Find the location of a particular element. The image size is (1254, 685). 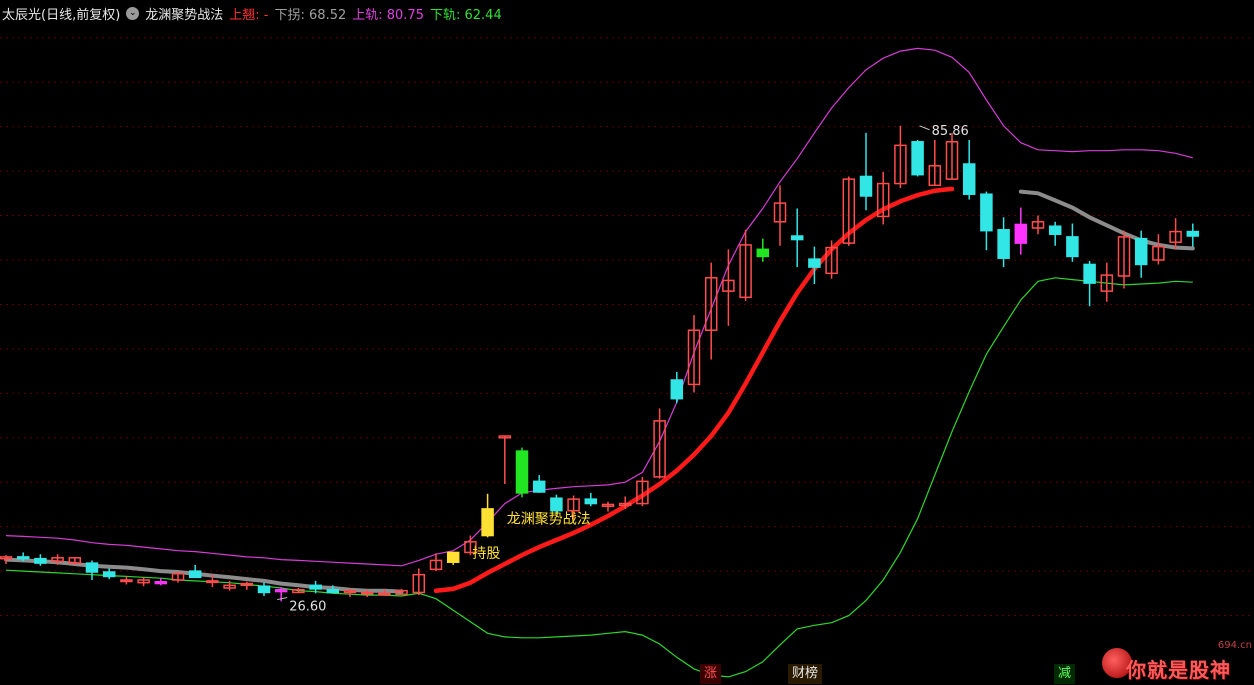

signal-label: 龙渊聚势战法 is located at coordinates (549, 519).